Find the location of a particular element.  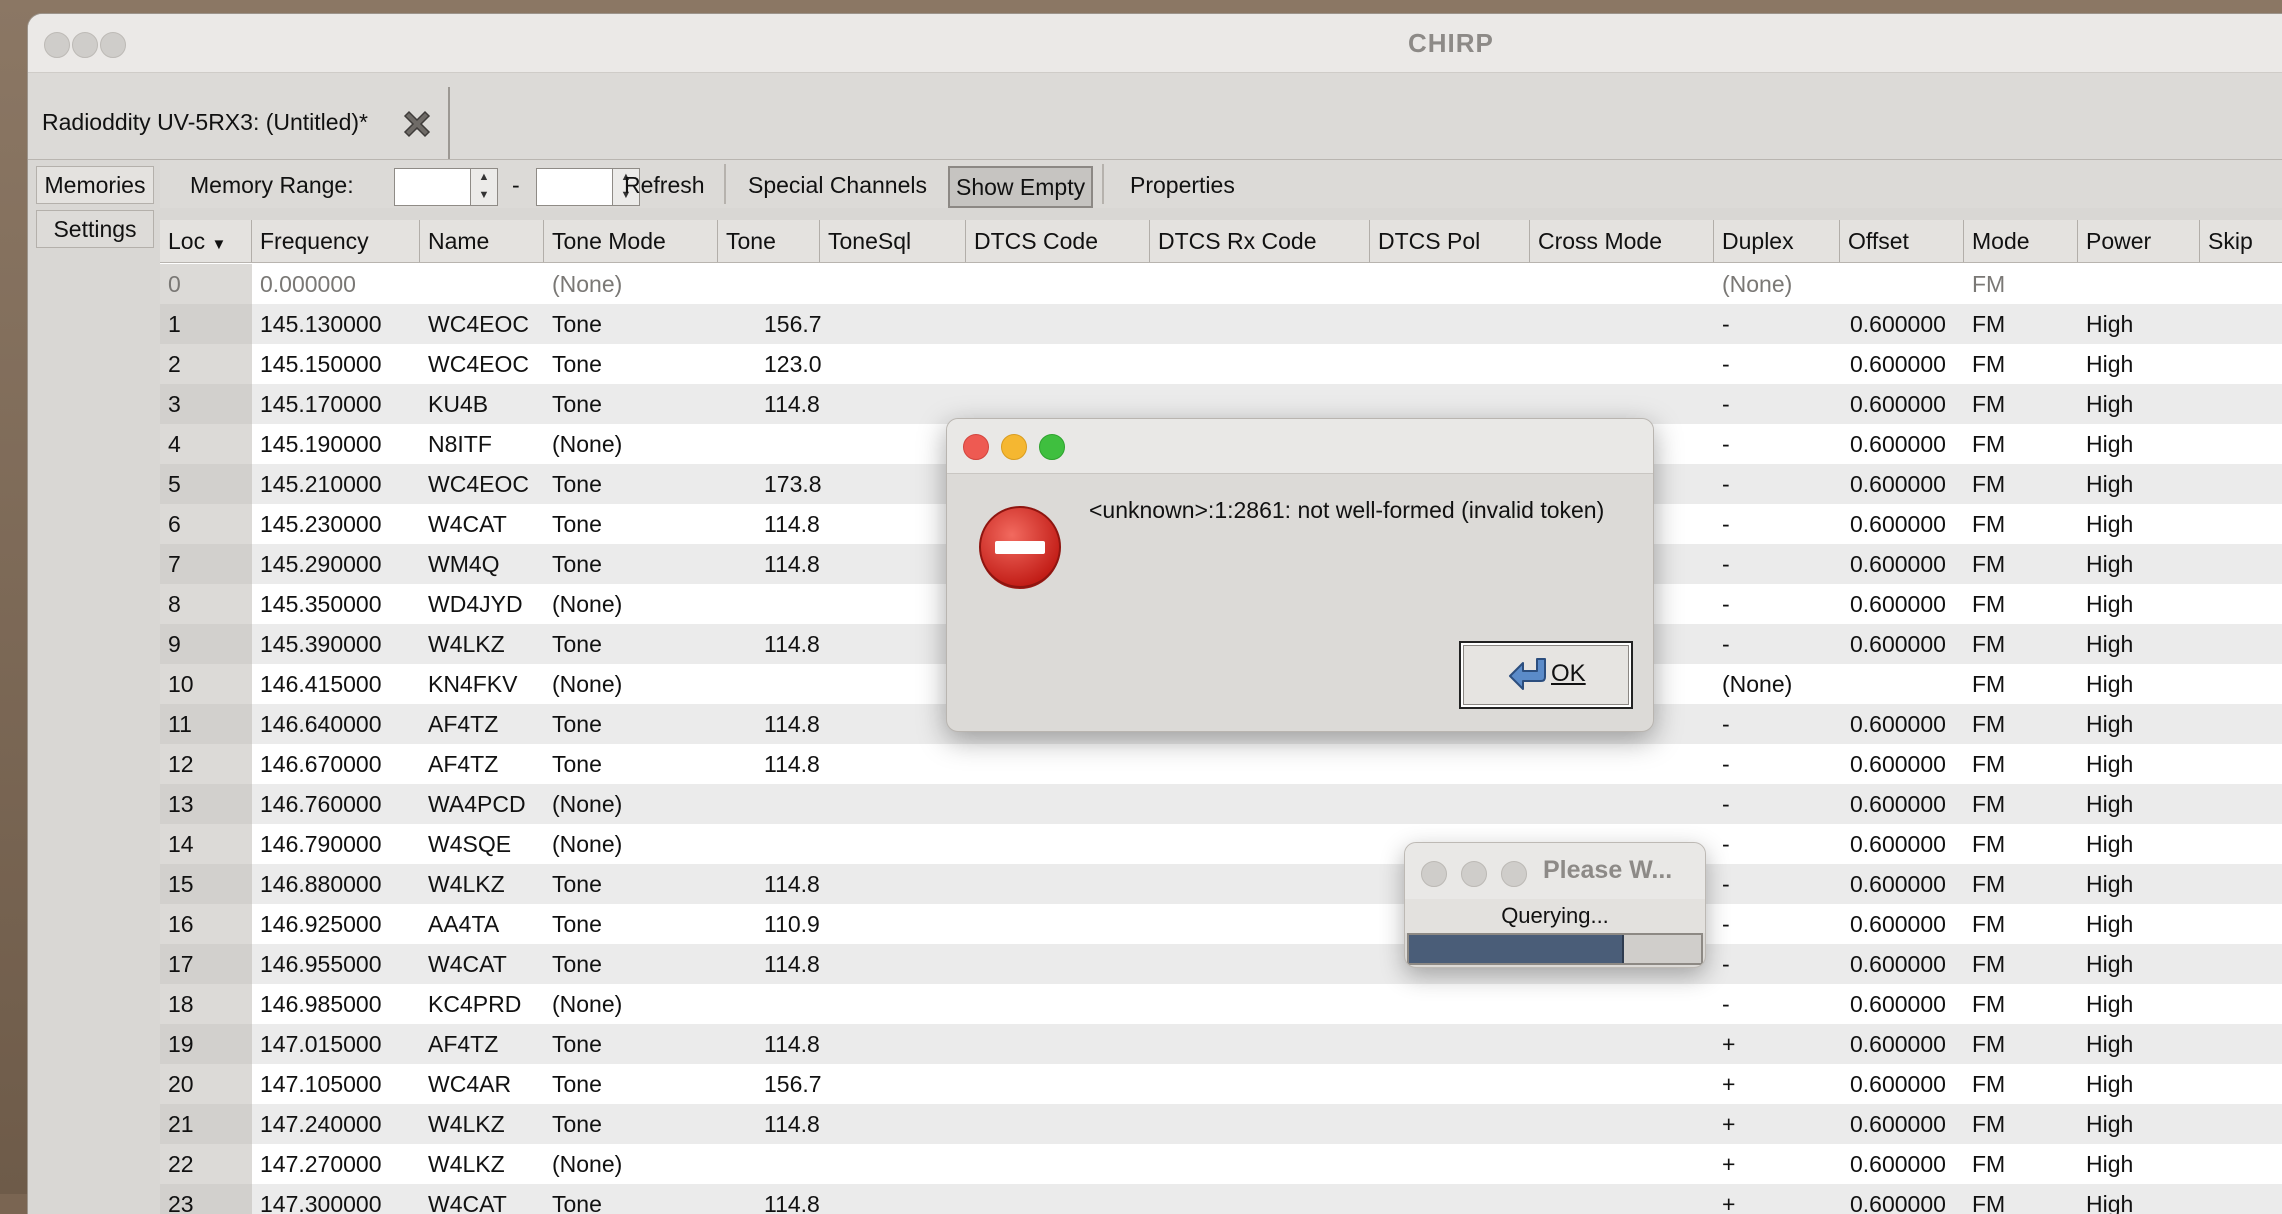

column-header-name: Name is located at coordinates (482, 241).